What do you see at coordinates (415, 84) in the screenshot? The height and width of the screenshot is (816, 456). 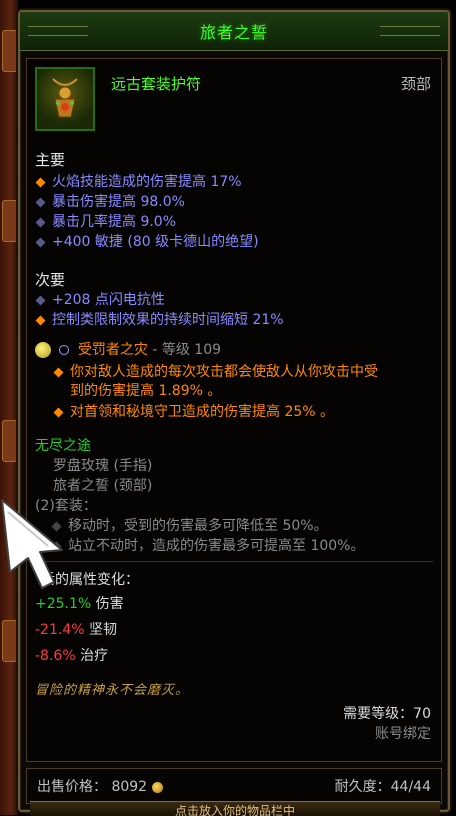 I see `item-slot: 颈部` at bounding box center [415, 84].